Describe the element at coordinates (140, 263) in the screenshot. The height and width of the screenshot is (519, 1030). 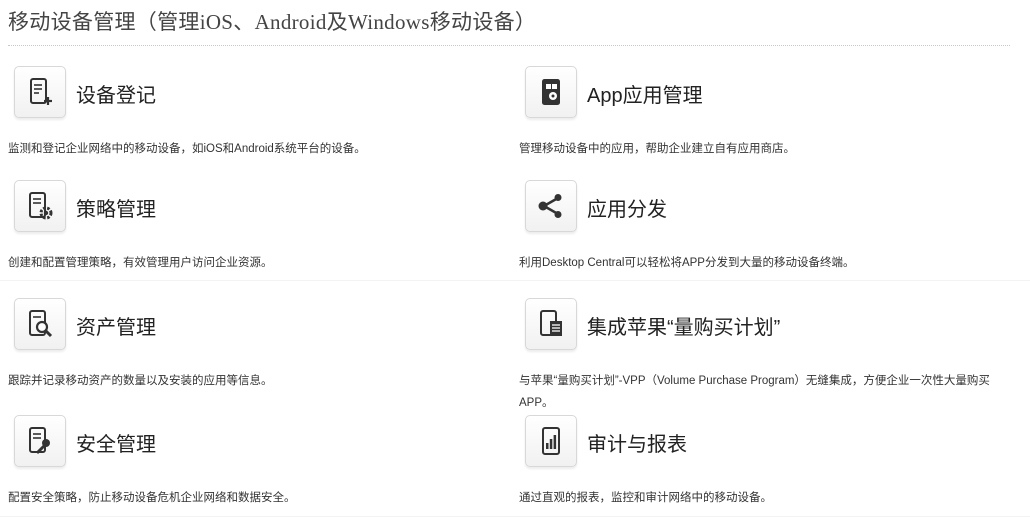
I see `feature-description: 创建和配置管理策略，有效管理用户访问企业资源。` at that location.